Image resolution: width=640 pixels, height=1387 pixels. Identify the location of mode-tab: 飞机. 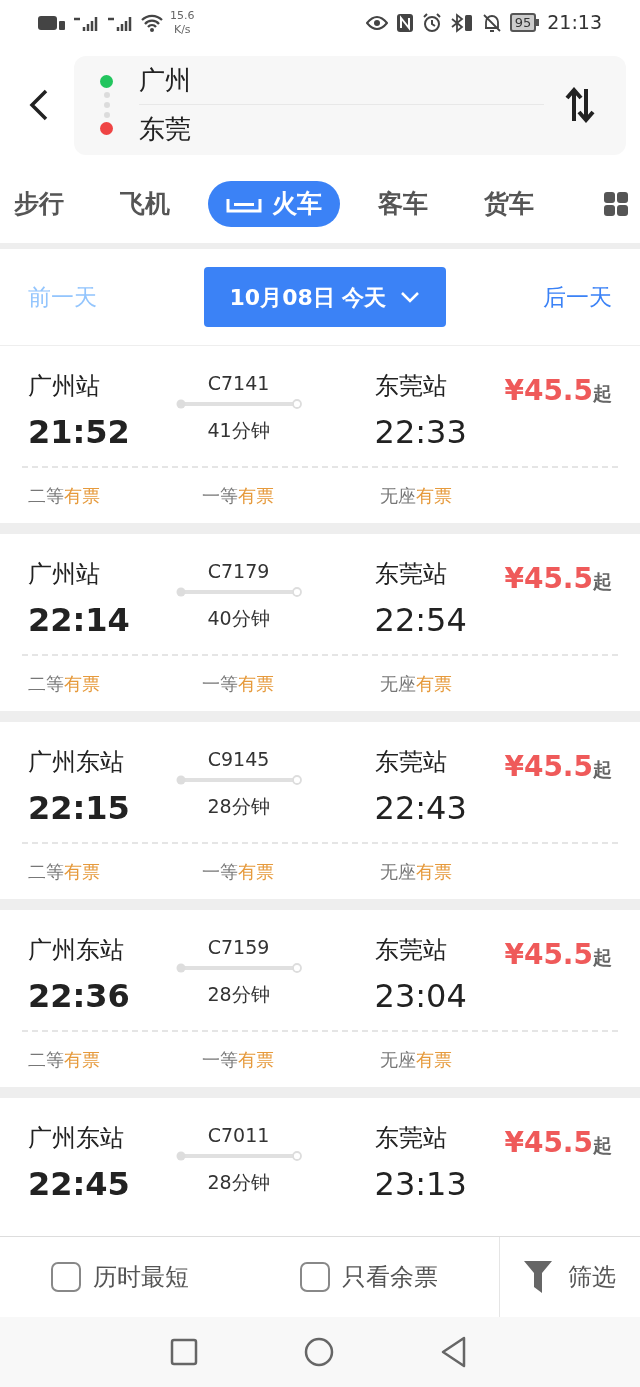
(145, 204).